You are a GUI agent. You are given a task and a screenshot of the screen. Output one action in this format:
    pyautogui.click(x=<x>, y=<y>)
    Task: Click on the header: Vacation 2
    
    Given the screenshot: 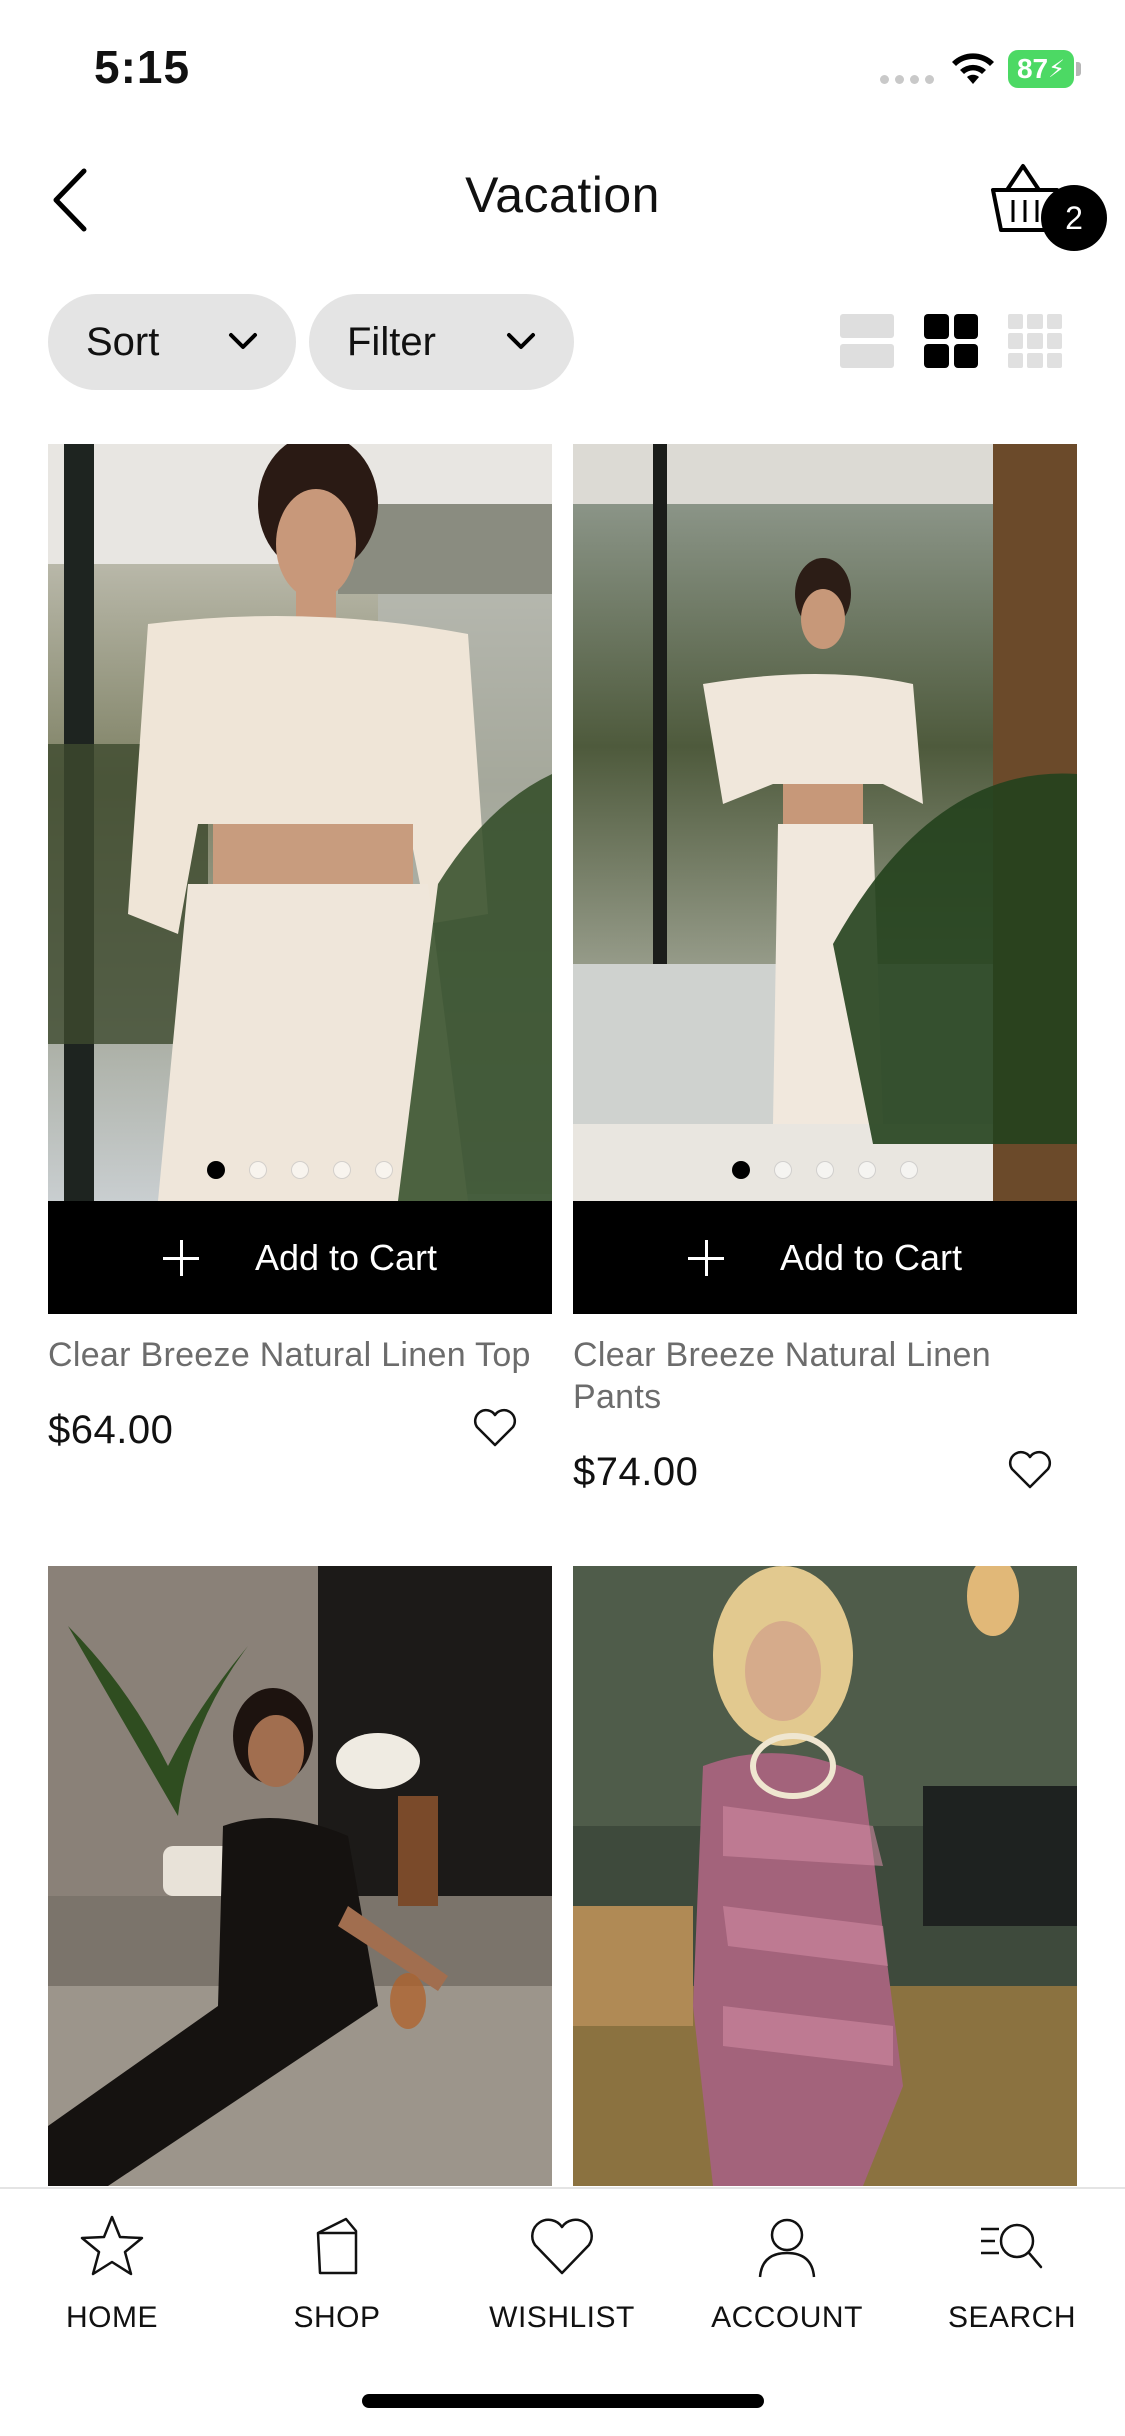 What is the action you would take?
    pyautogui.click(x=562, y=200)
    